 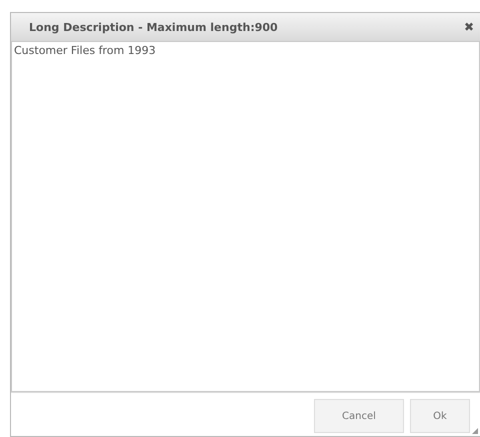 What do you see at coordinates (440, 416) in the screenshot?
I see `ok-button: Ok` at bounding box center [440, 416].